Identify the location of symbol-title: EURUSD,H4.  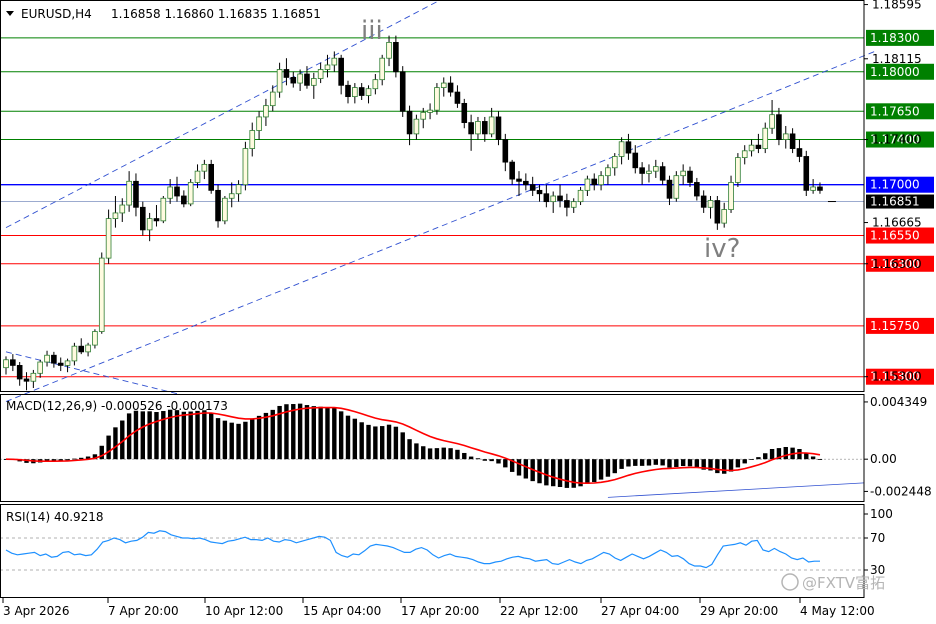
(56, 14).